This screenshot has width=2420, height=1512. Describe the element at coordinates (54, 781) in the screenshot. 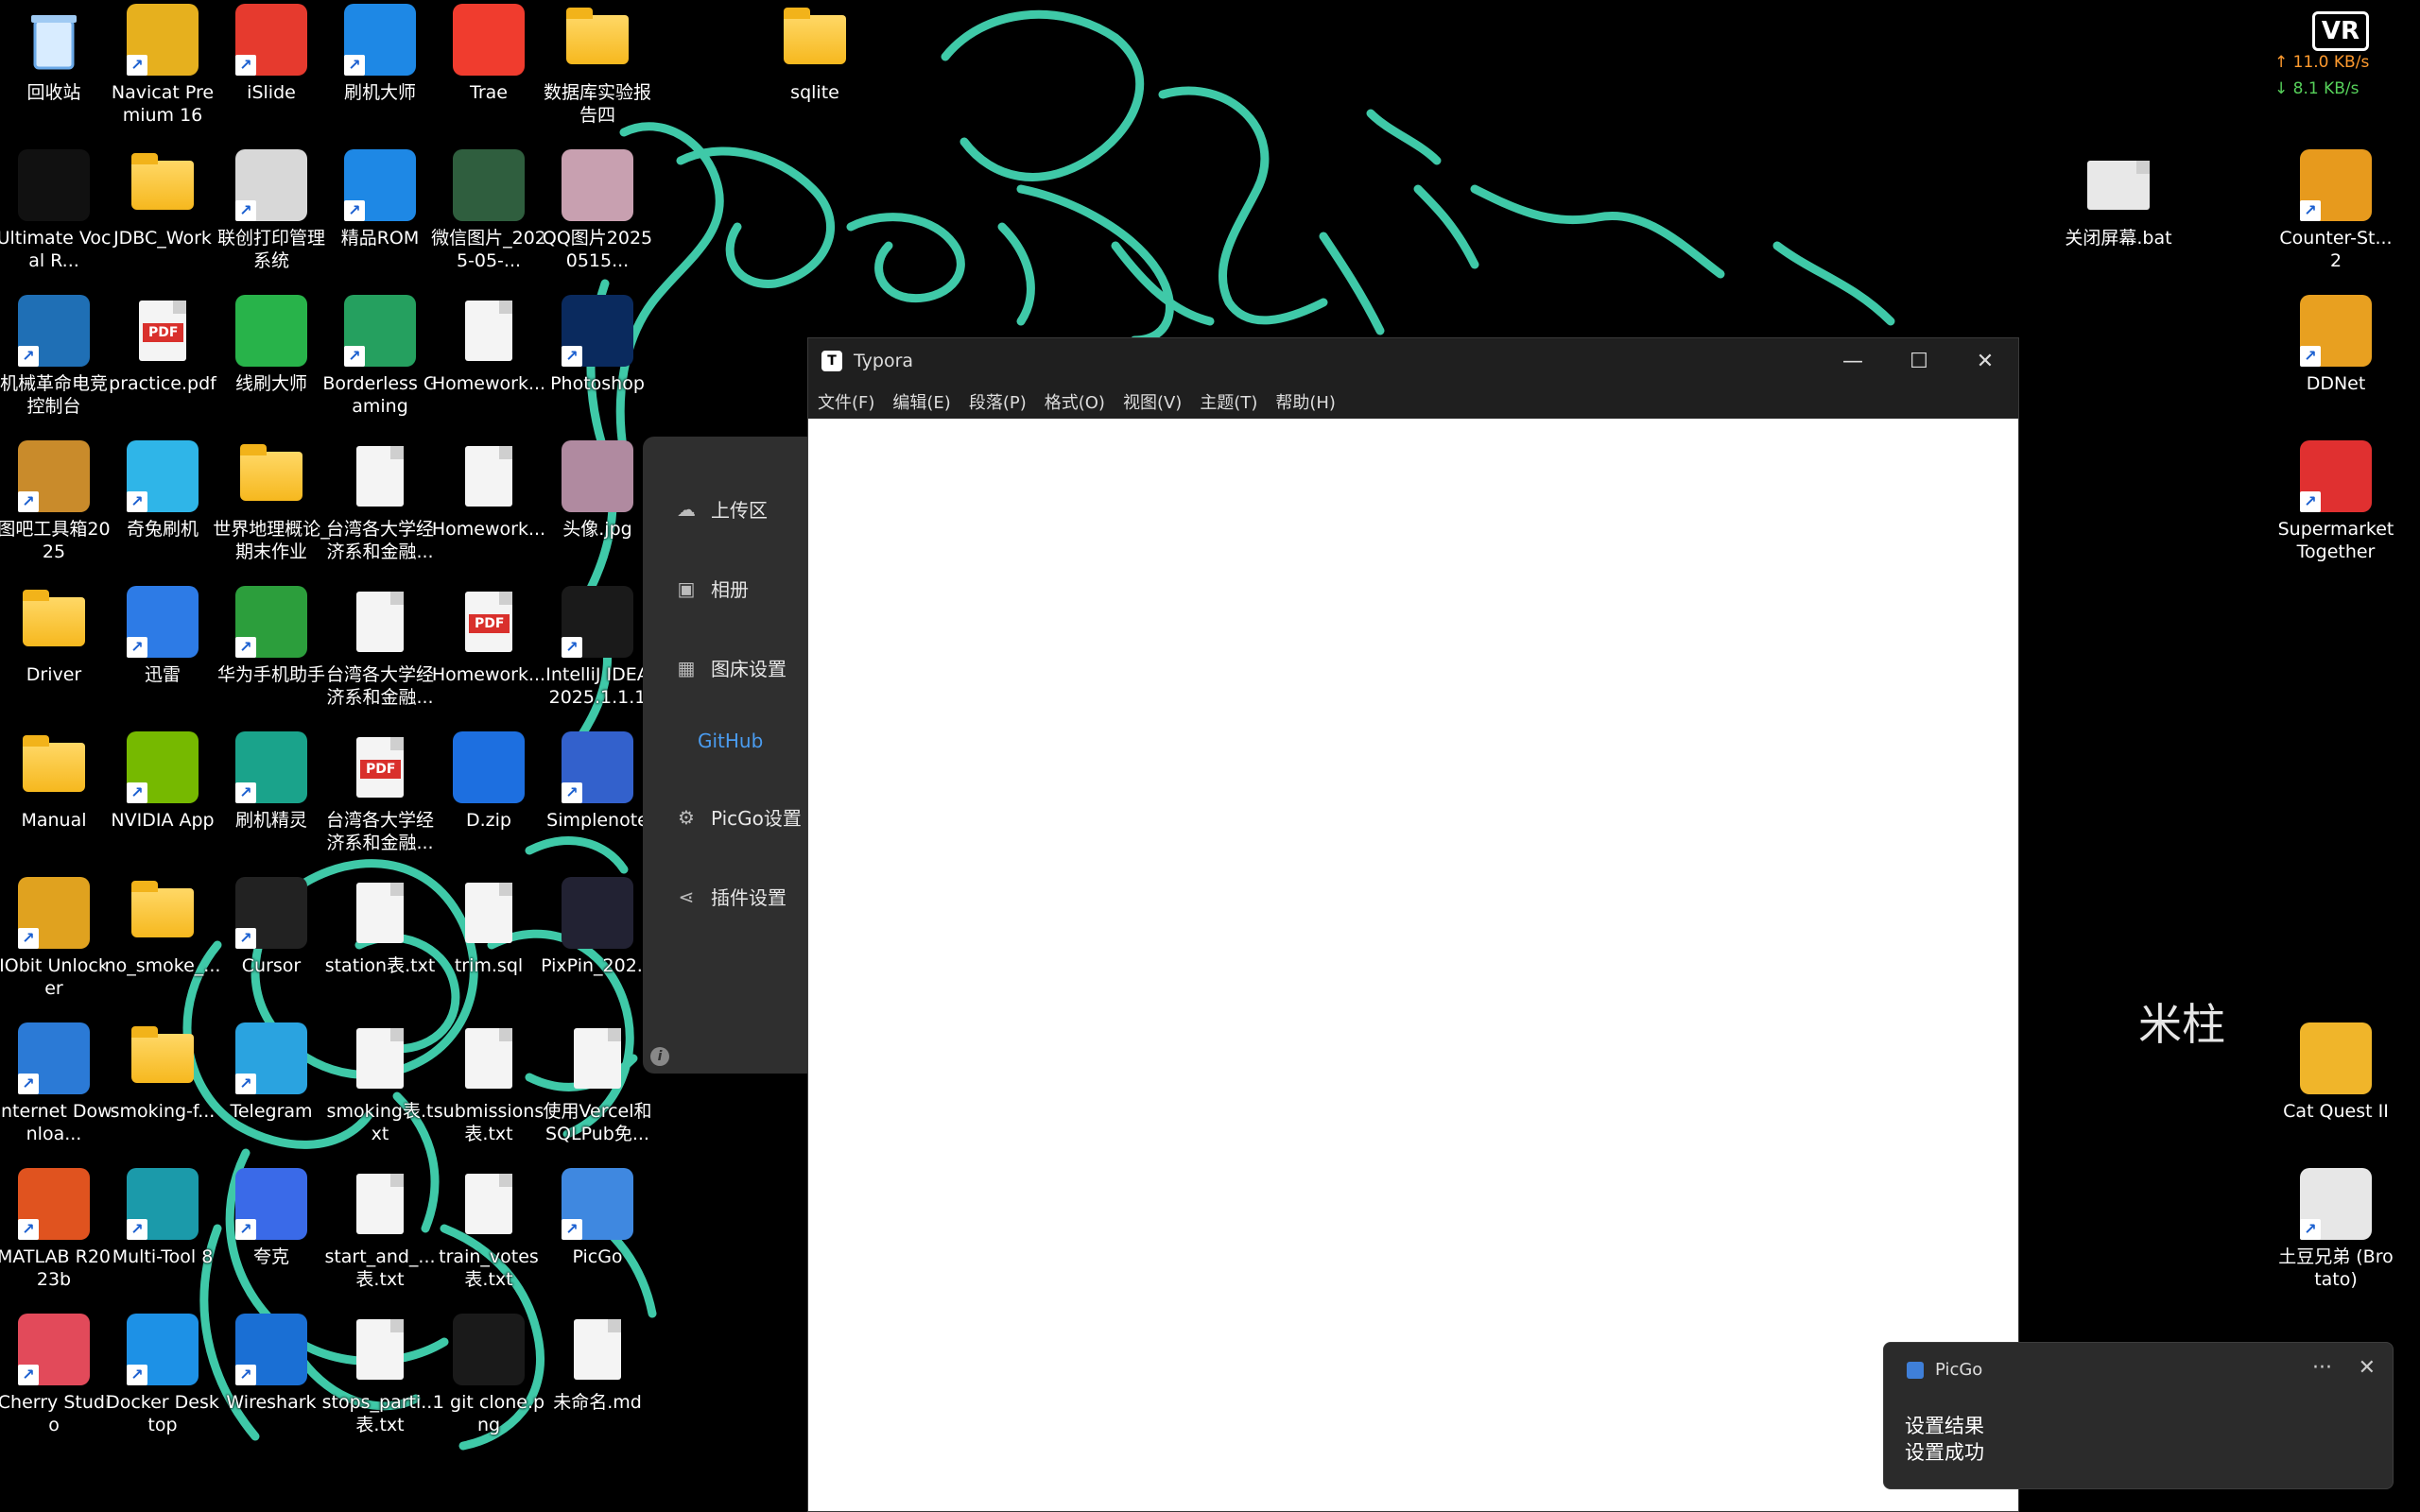

I see `desktop-icon: Manual` at that location.